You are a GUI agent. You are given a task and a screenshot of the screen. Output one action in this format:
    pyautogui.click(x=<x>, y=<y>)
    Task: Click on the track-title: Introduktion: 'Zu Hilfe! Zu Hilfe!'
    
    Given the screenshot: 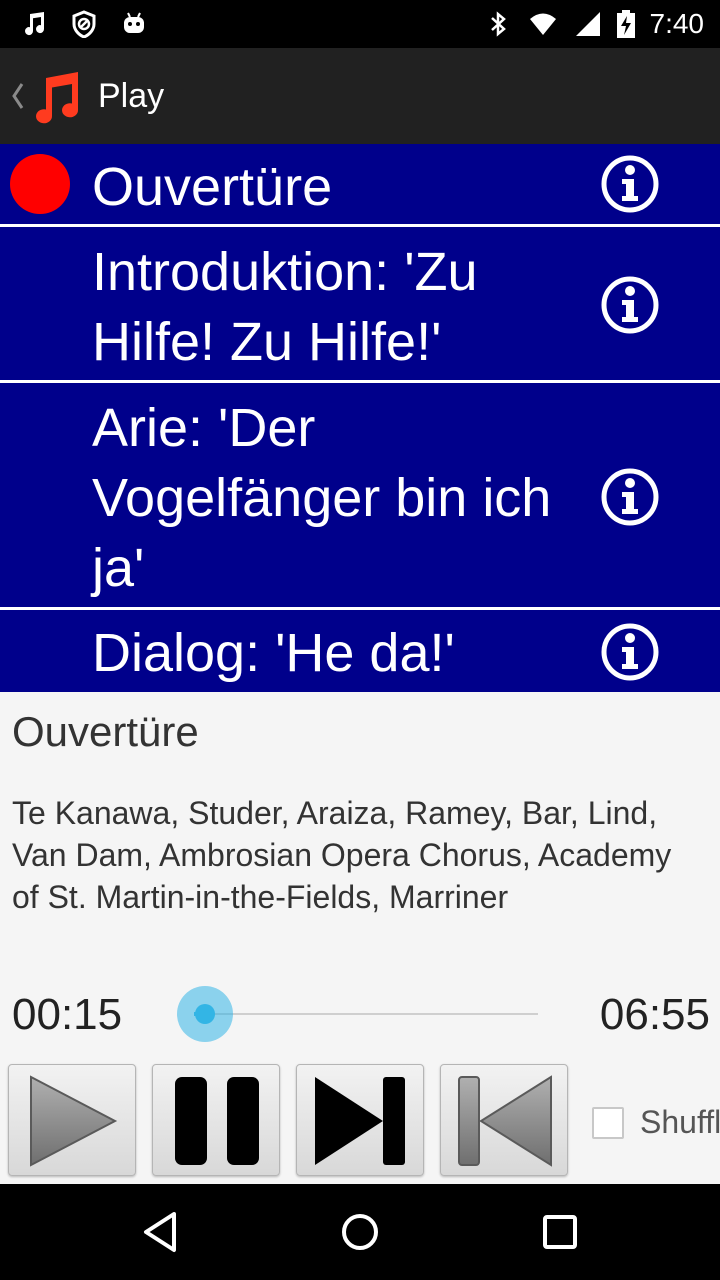 What is the action you would take?
    pyautogui.click(x=285, y=307)
    